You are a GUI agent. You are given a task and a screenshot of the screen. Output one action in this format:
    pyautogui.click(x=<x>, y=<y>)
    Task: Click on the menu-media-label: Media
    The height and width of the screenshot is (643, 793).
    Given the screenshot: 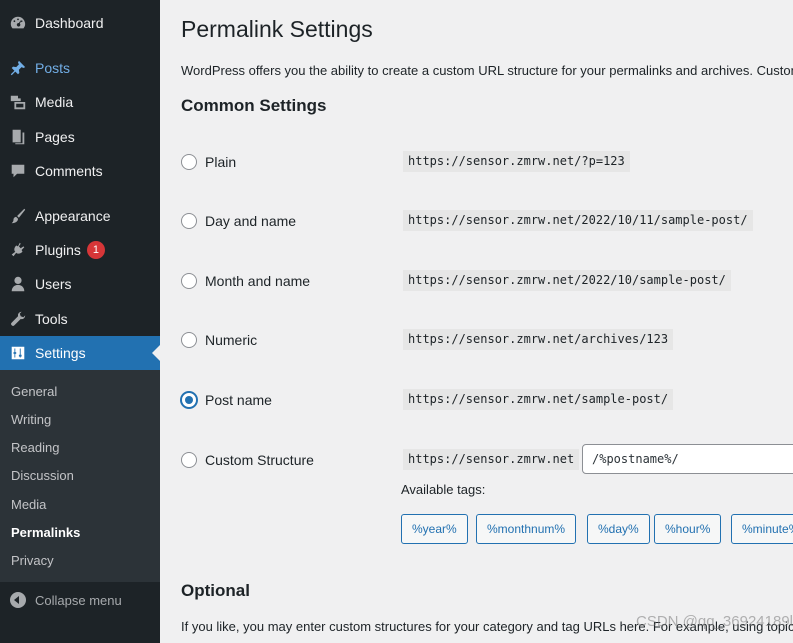 What is the action you would take?
    pyautogui.click(x=54, y=102)
    